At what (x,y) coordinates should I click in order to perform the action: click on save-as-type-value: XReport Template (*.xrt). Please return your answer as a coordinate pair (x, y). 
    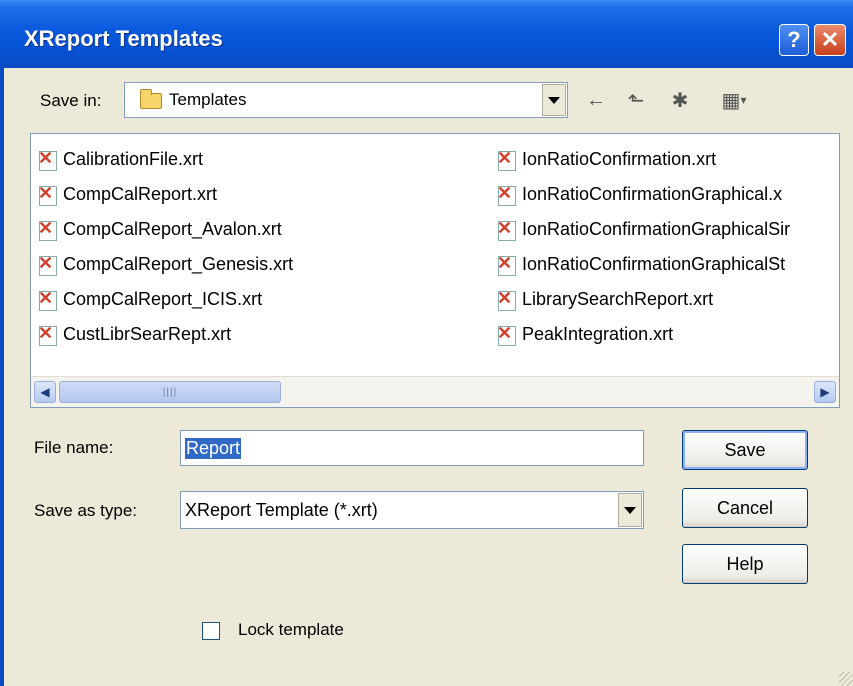
    Looking at the image, I should click on (281, 510).